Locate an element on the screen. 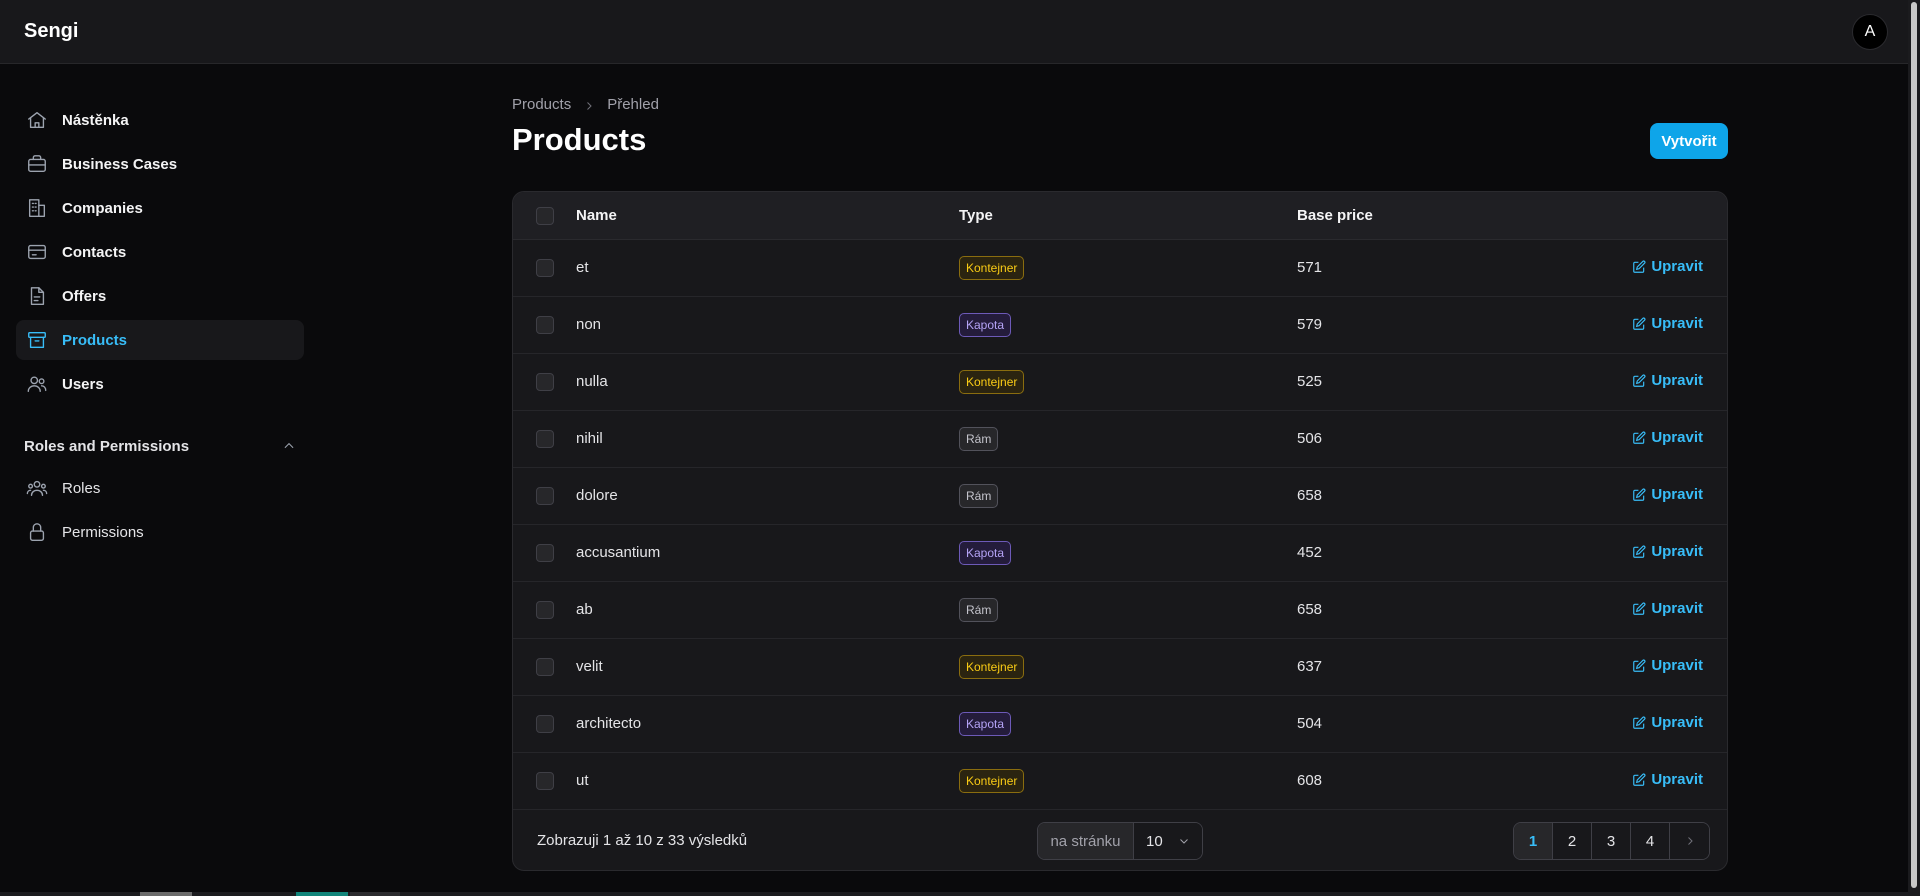  brand-logo: Sengi is located at coordinates (51, 31).